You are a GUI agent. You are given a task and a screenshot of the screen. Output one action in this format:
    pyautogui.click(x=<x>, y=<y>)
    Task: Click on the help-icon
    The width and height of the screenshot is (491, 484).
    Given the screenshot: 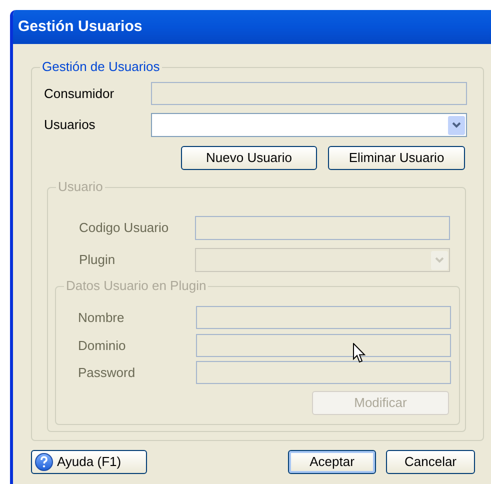 What is the action you would take?
    pyautogui.click(x=44, y=462)
    